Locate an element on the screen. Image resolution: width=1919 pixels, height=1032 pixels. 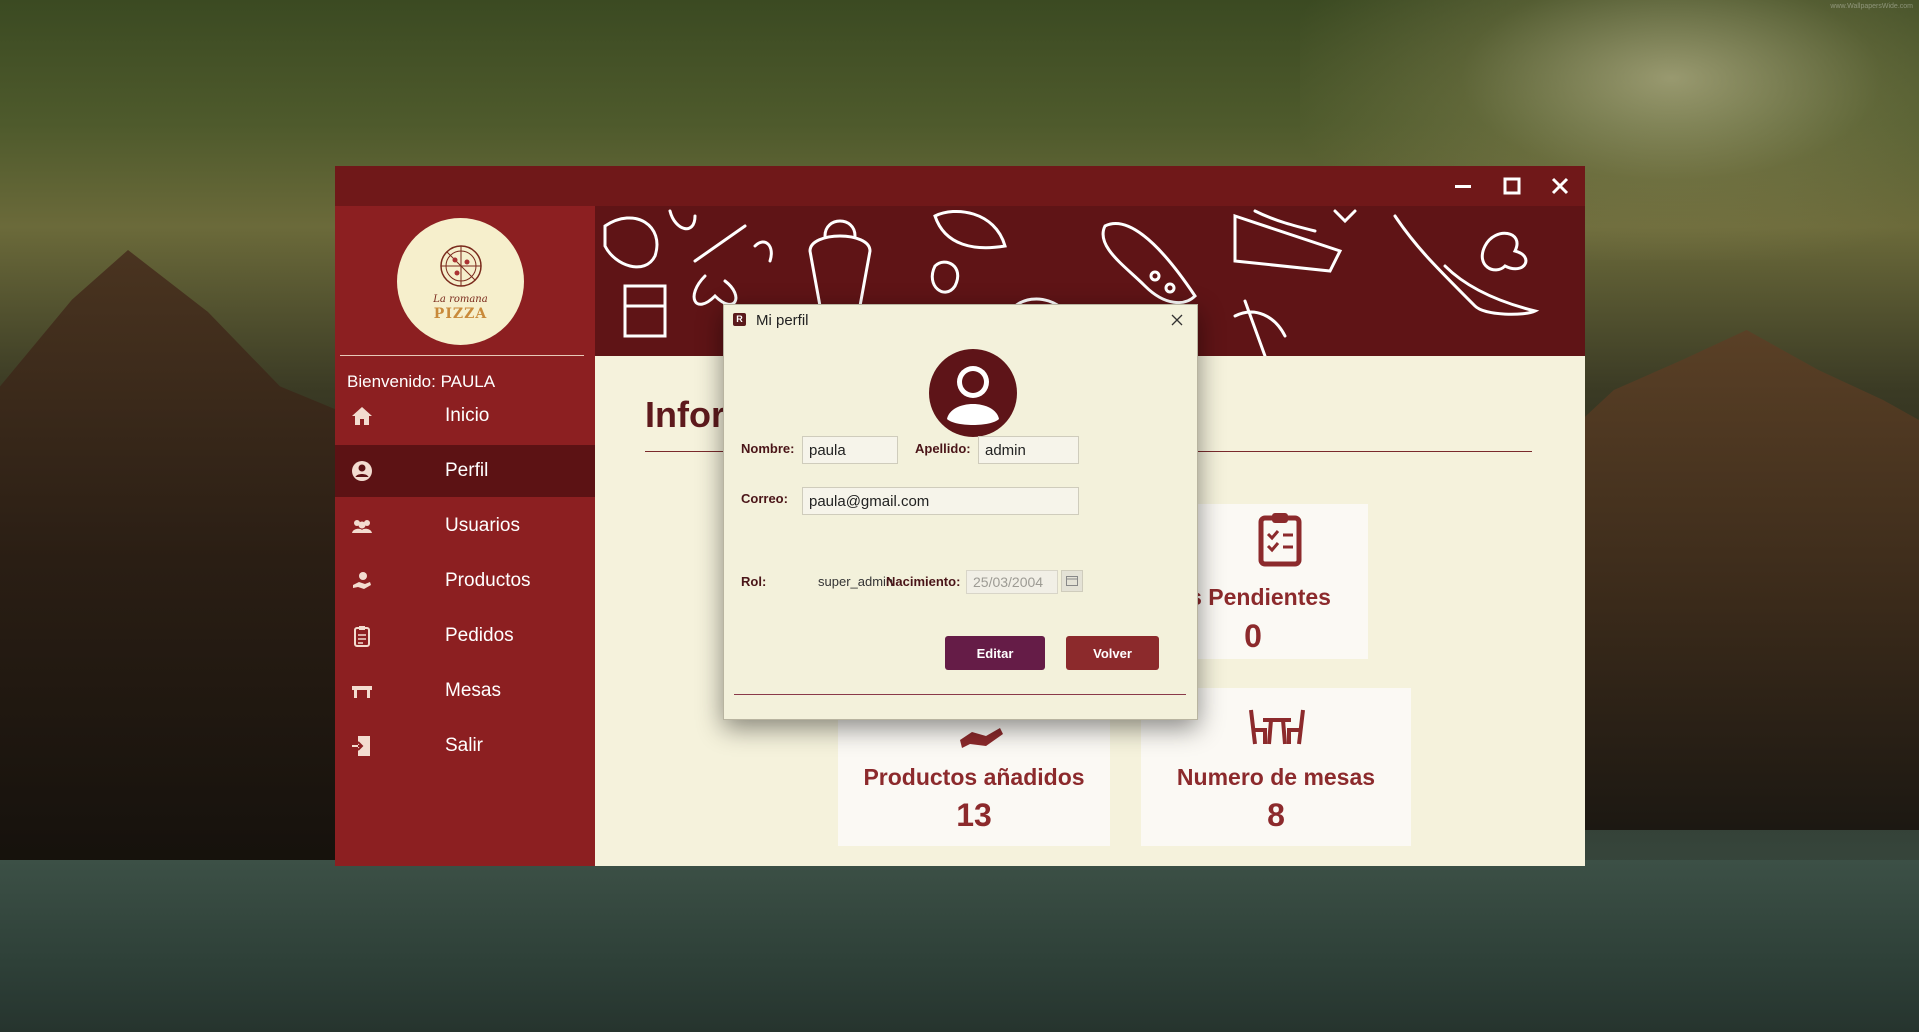
sidebar-item-label: Perfil is located at coordinates (467, 470).